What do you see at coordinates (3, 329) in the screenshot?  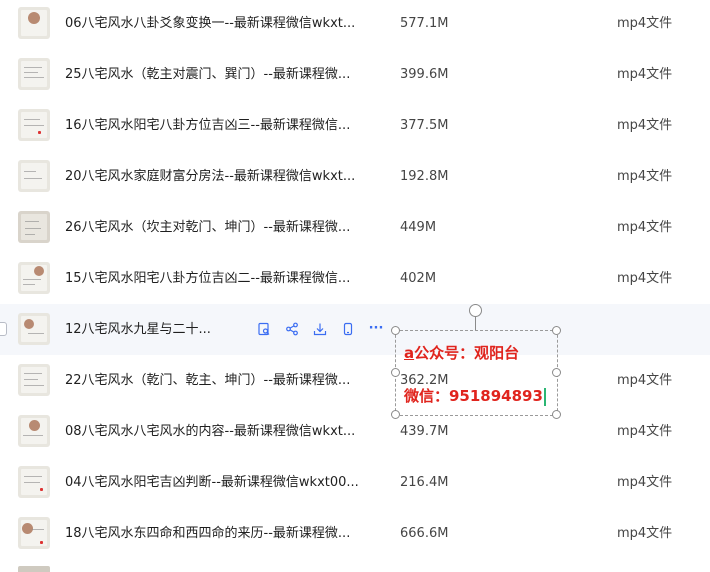 I see `row-checkbox` at bounding box center [3, 329].